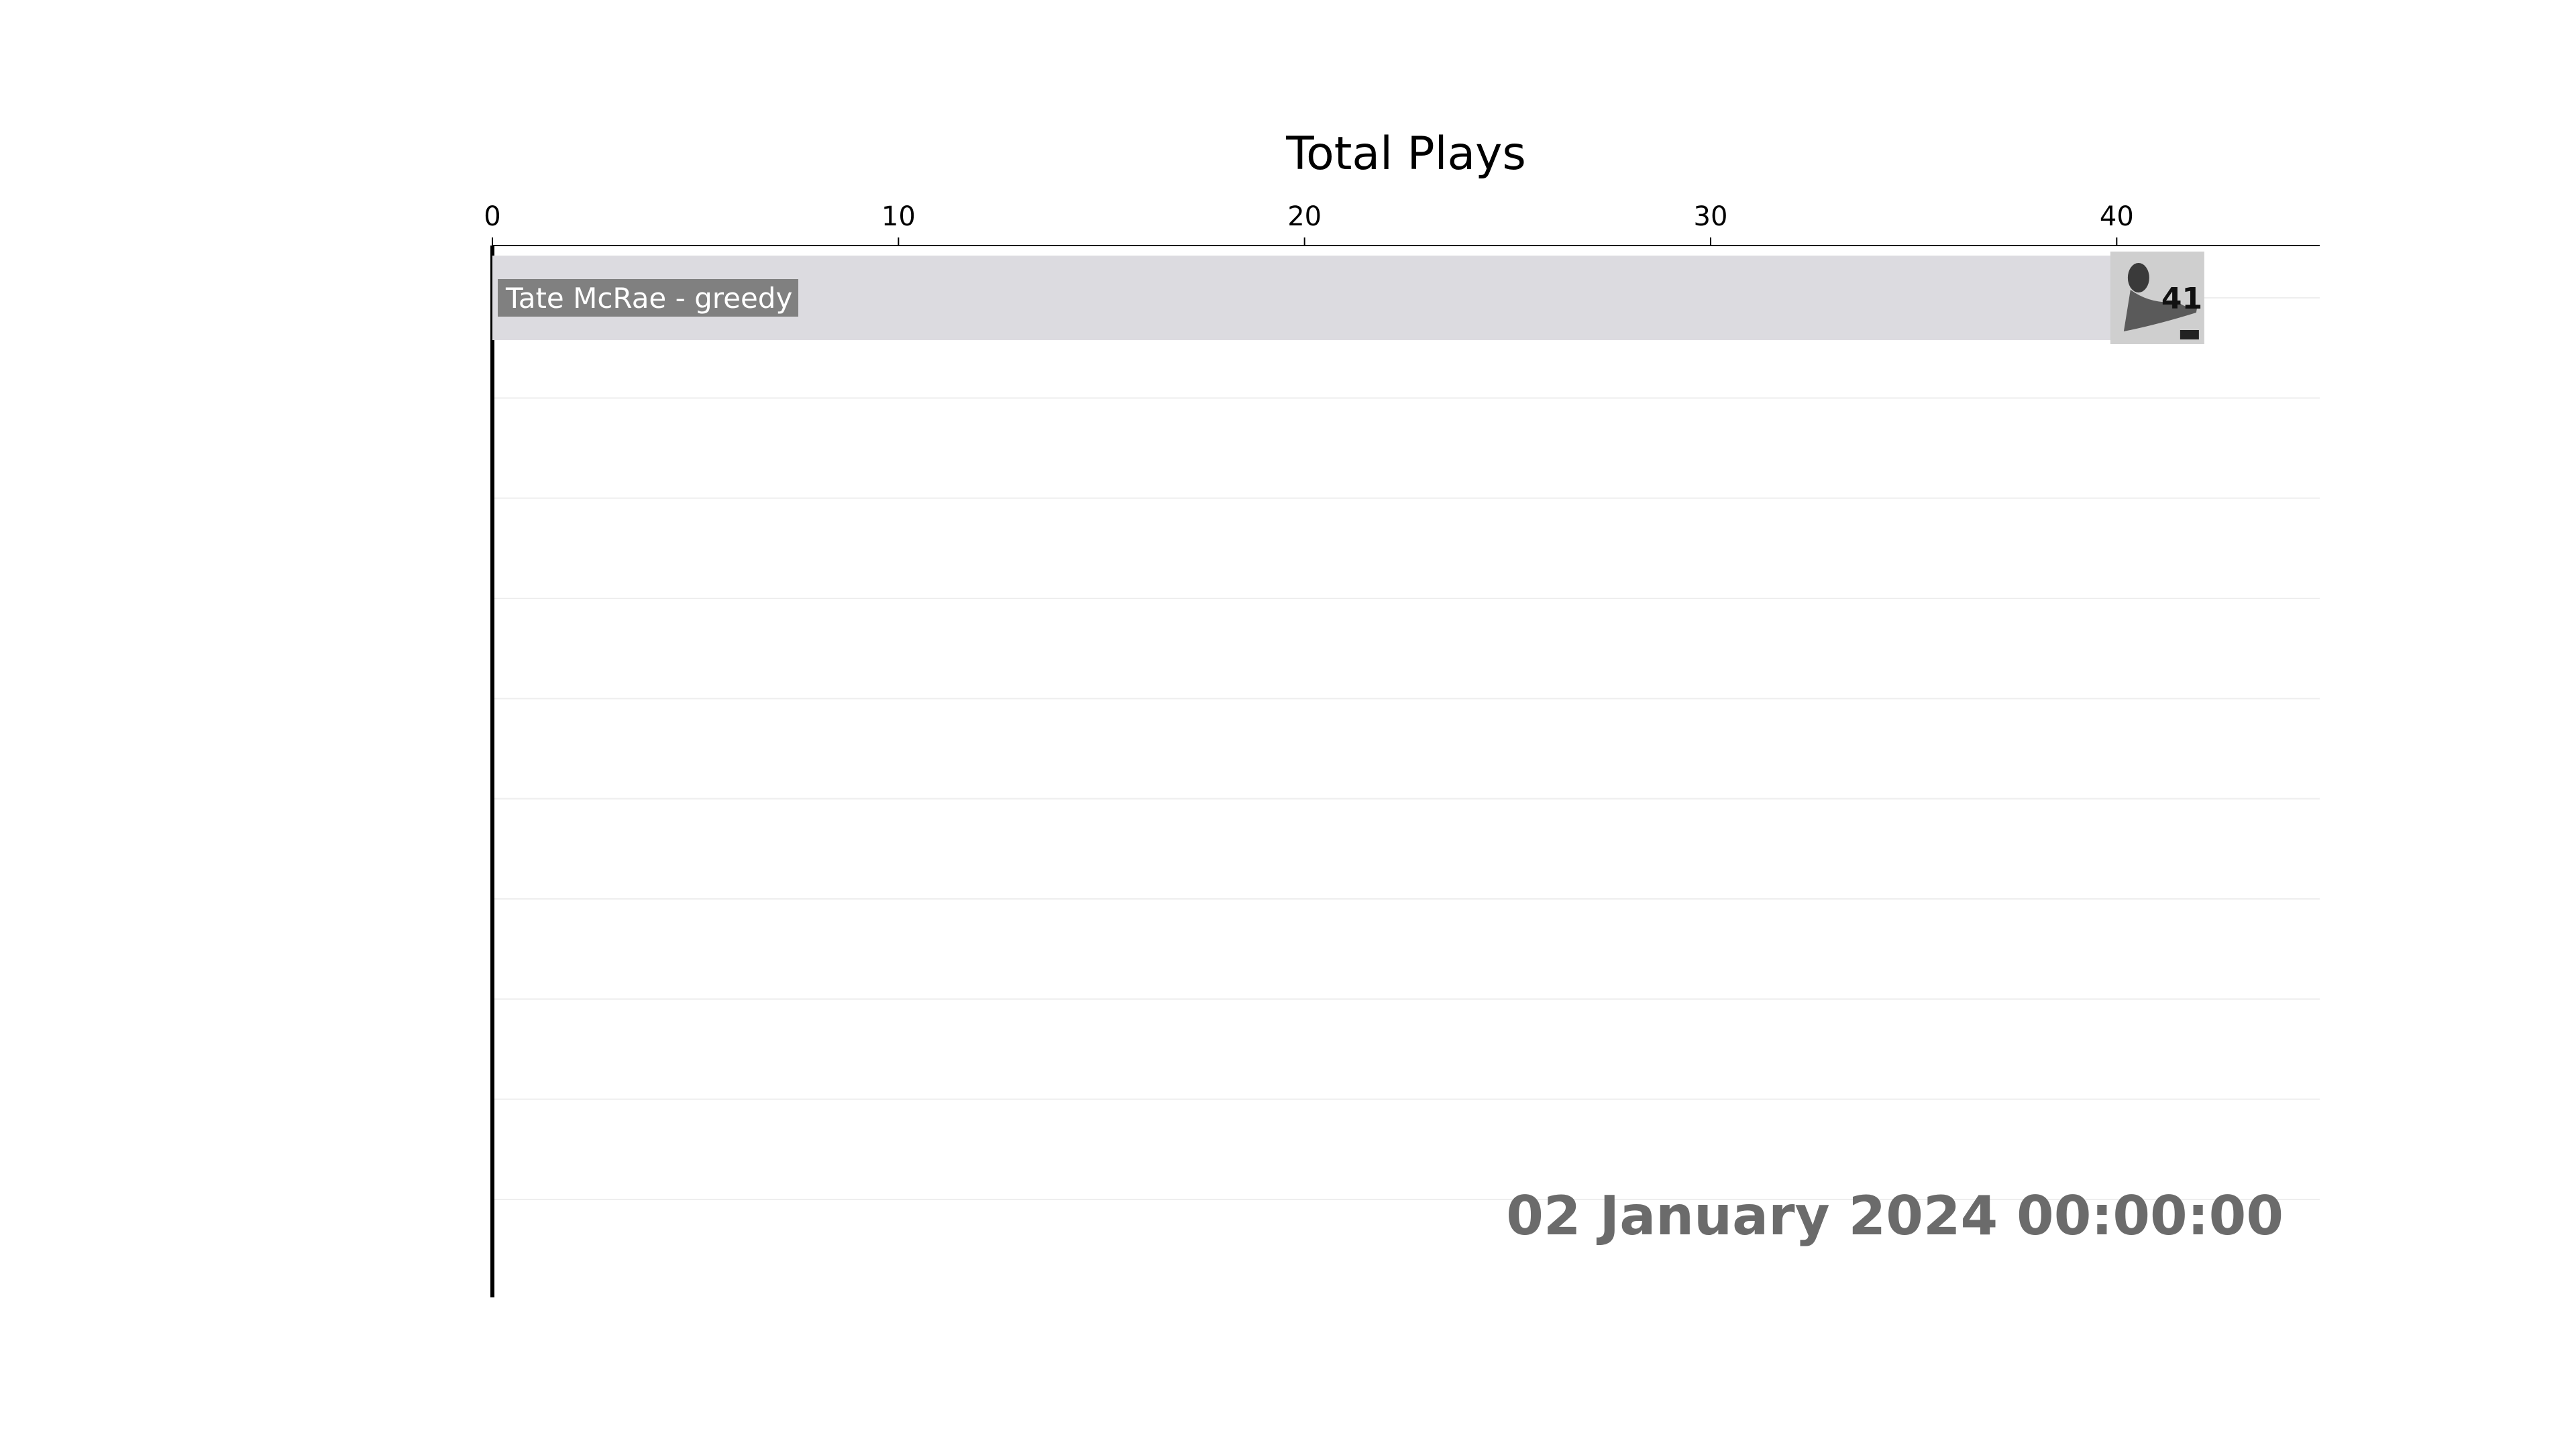 Image resolution: width=2576 pixels, height=1449 pixels. Describe the element at coordinates (1711, 216) in the screenshot. I see `x-tick-label: 30` at that location.